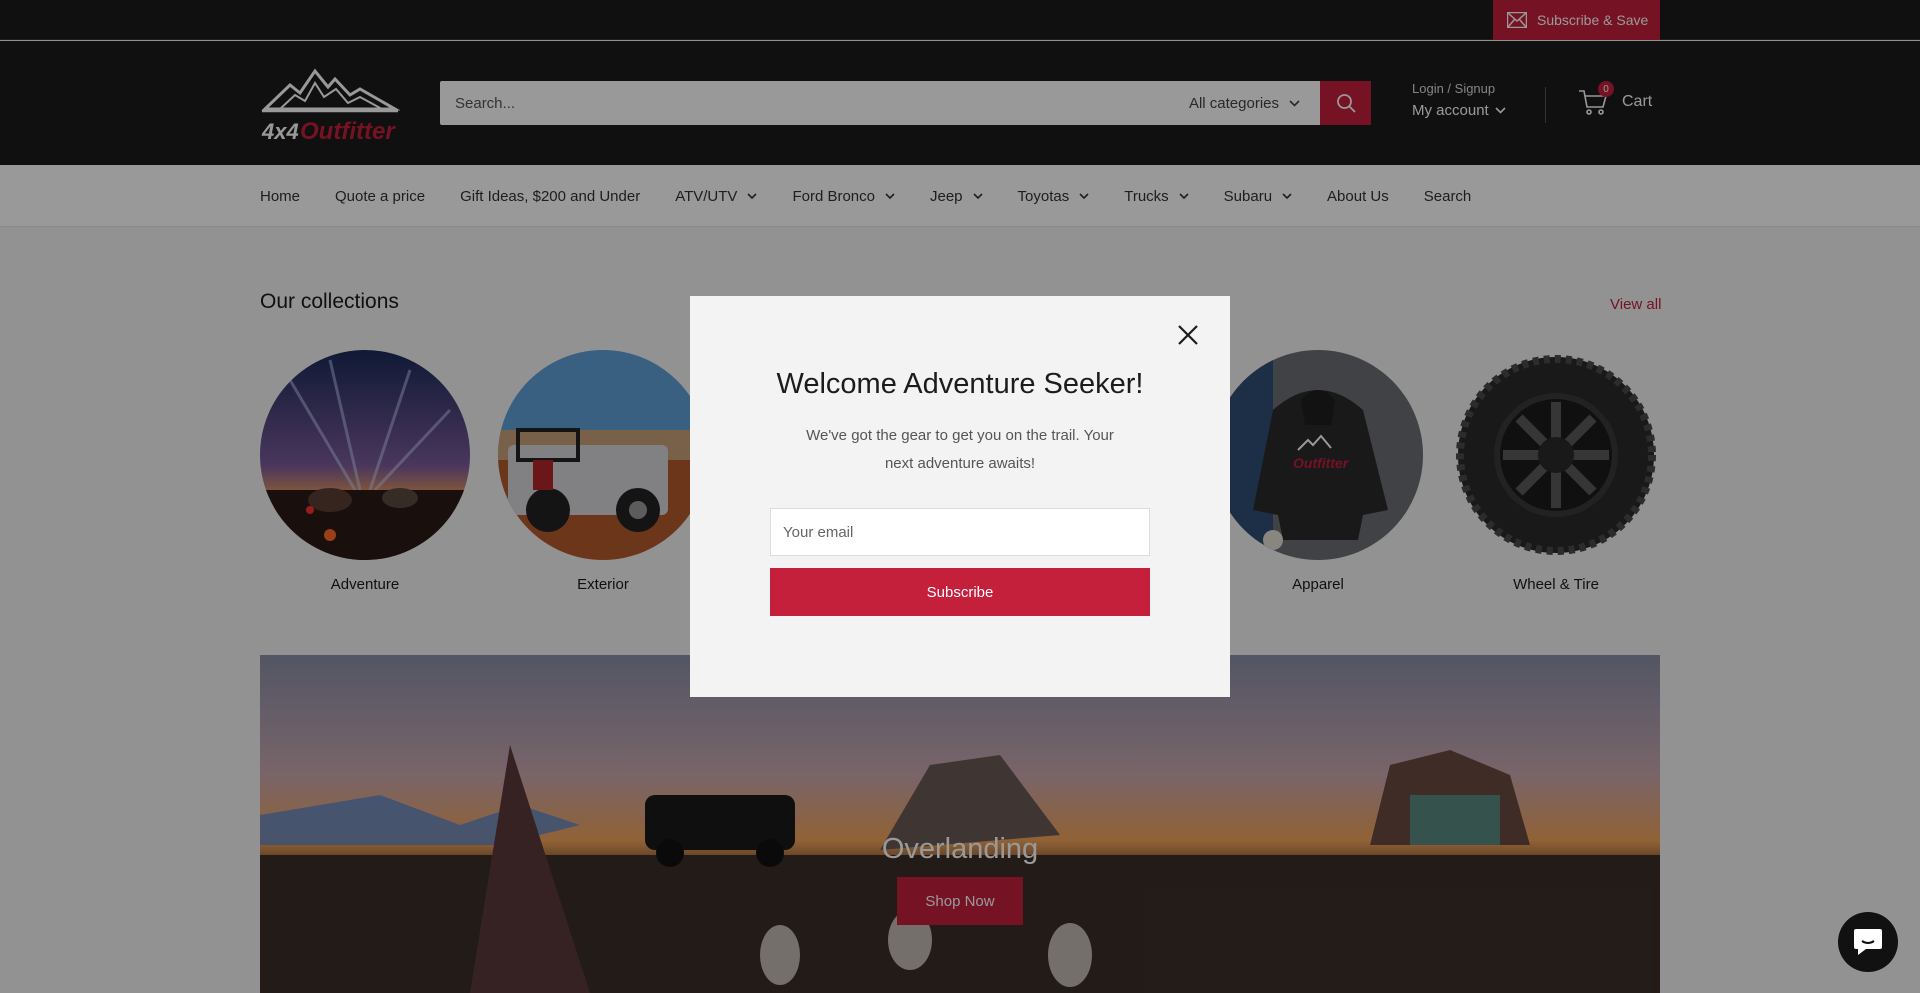  Describe the element at coordinates (1188, 335) in the screenshot. I see `close-icon` at that location.